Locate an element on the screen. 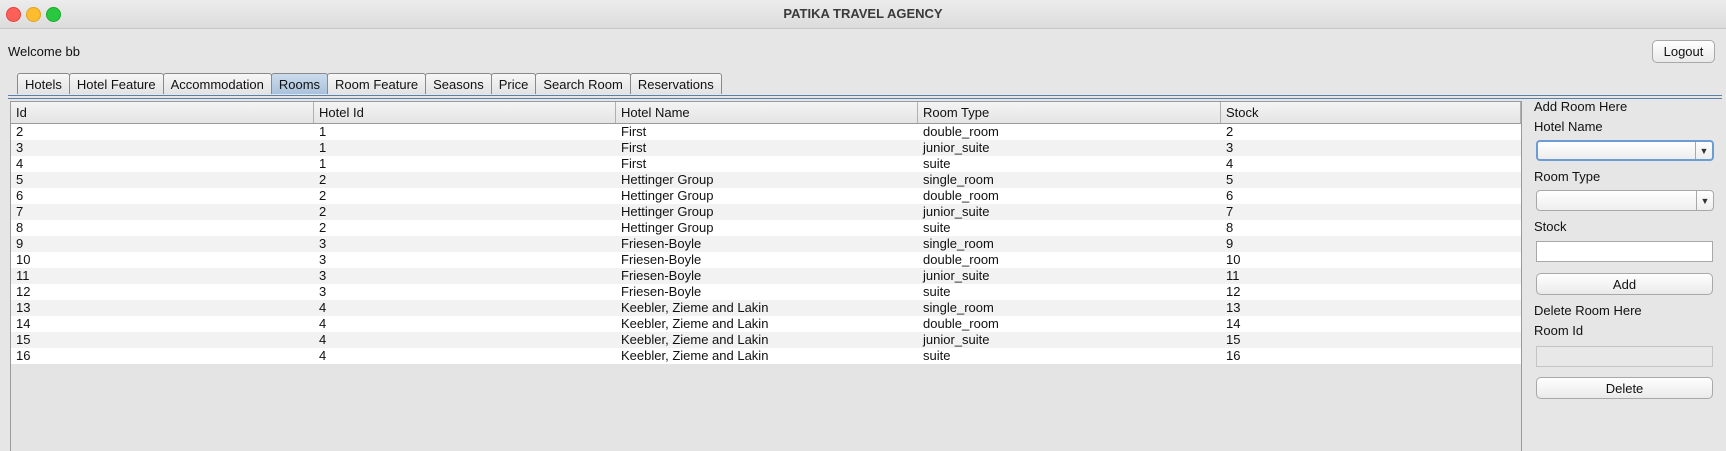  tab-hotels: Hotels is located at coordinates (43, 83).